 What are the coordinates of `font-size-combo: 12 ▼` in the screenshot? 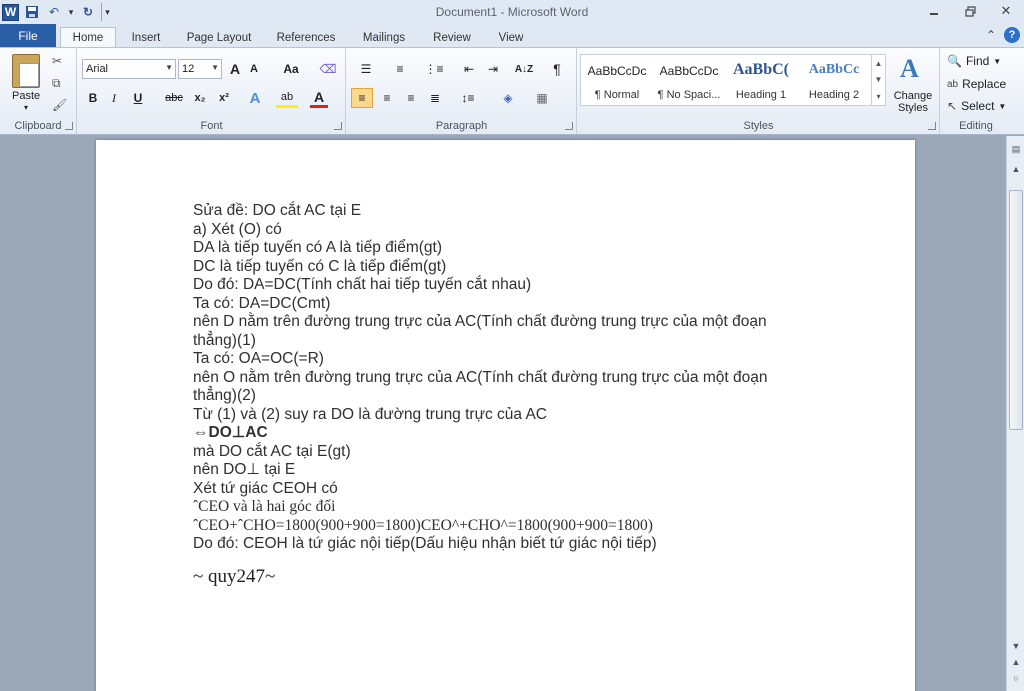 It's located at (200, 69).